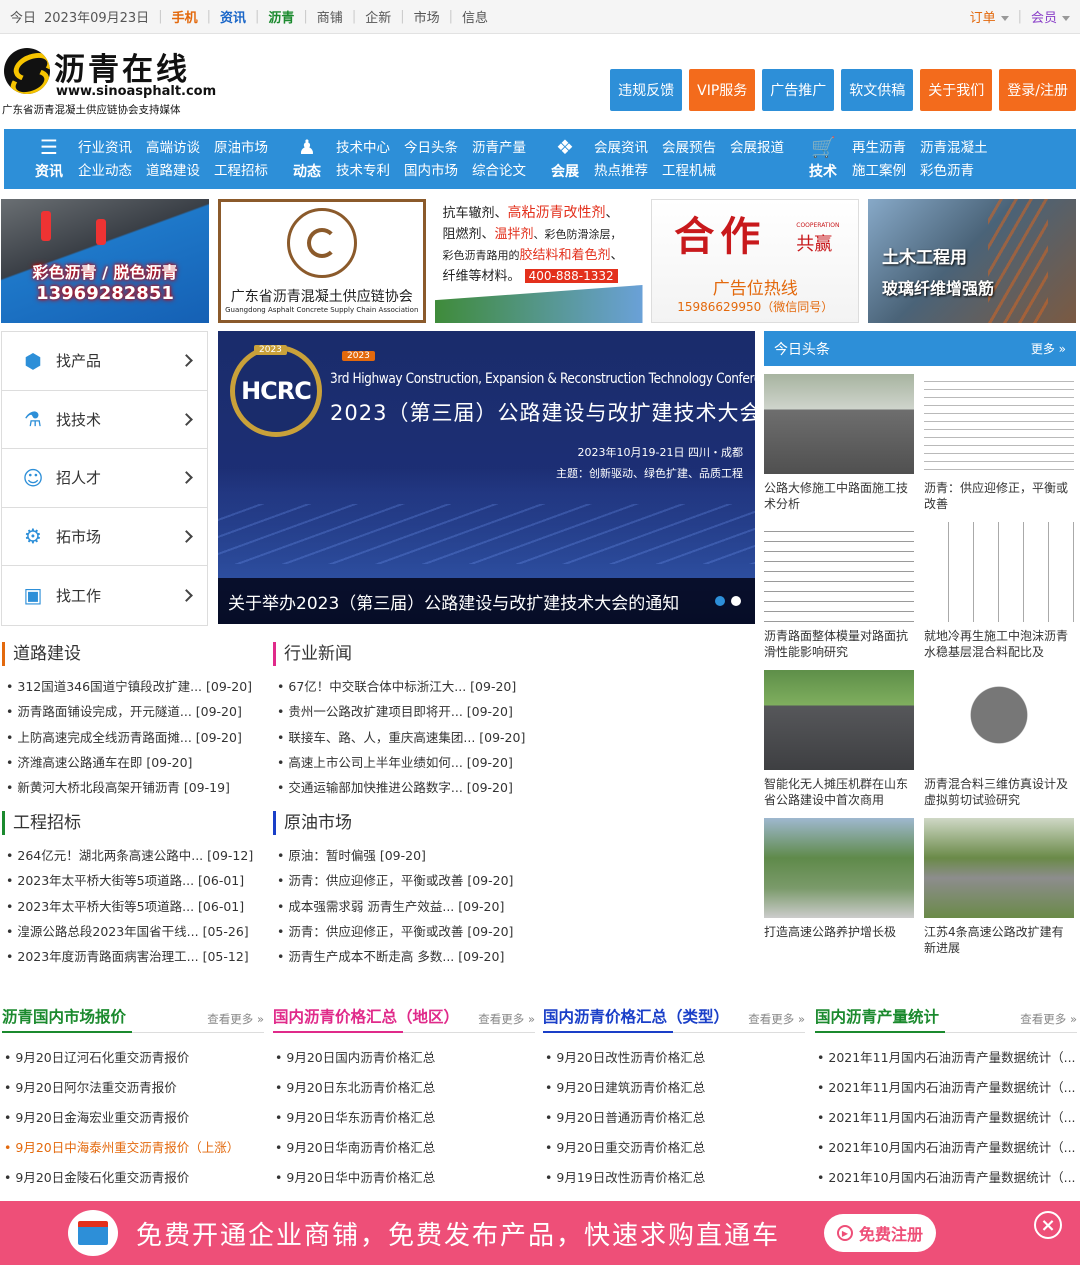 Image resolution: width=1080 pixels, height=1265 pixels. What do you see at coordinates (408, 956) in the screenshot?
I see `news-item: 沥青生产成本不断走高 多数... [09-20]` at bounding box center [408, 956].